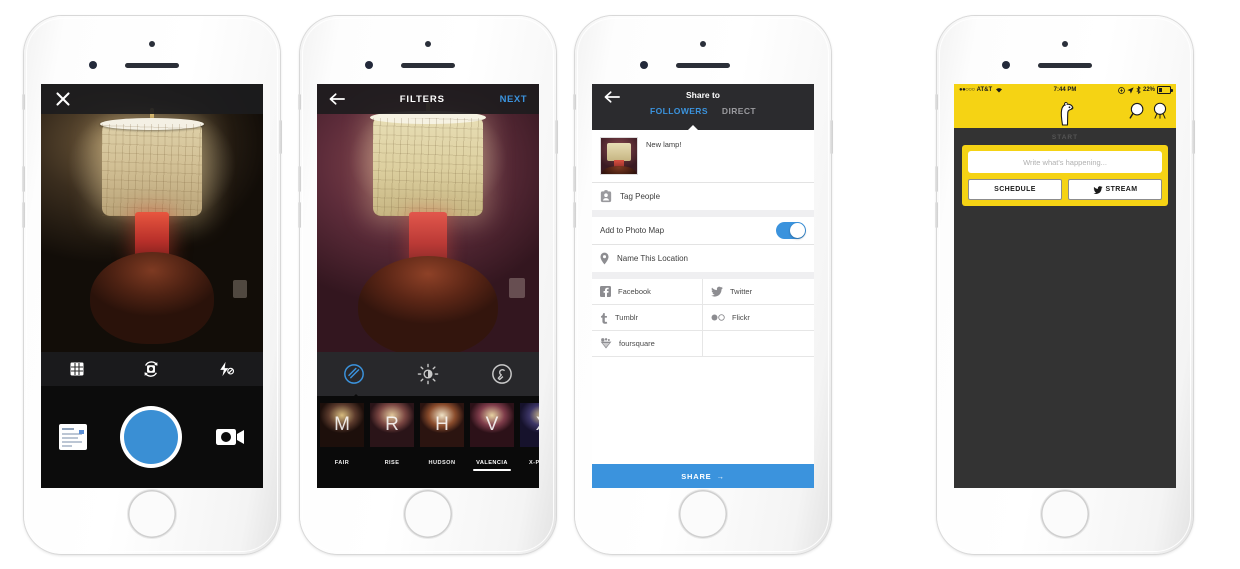  Describe the element at coordinates (152, 218) in the screenshot. I see `camera-viewfinder` at that location.